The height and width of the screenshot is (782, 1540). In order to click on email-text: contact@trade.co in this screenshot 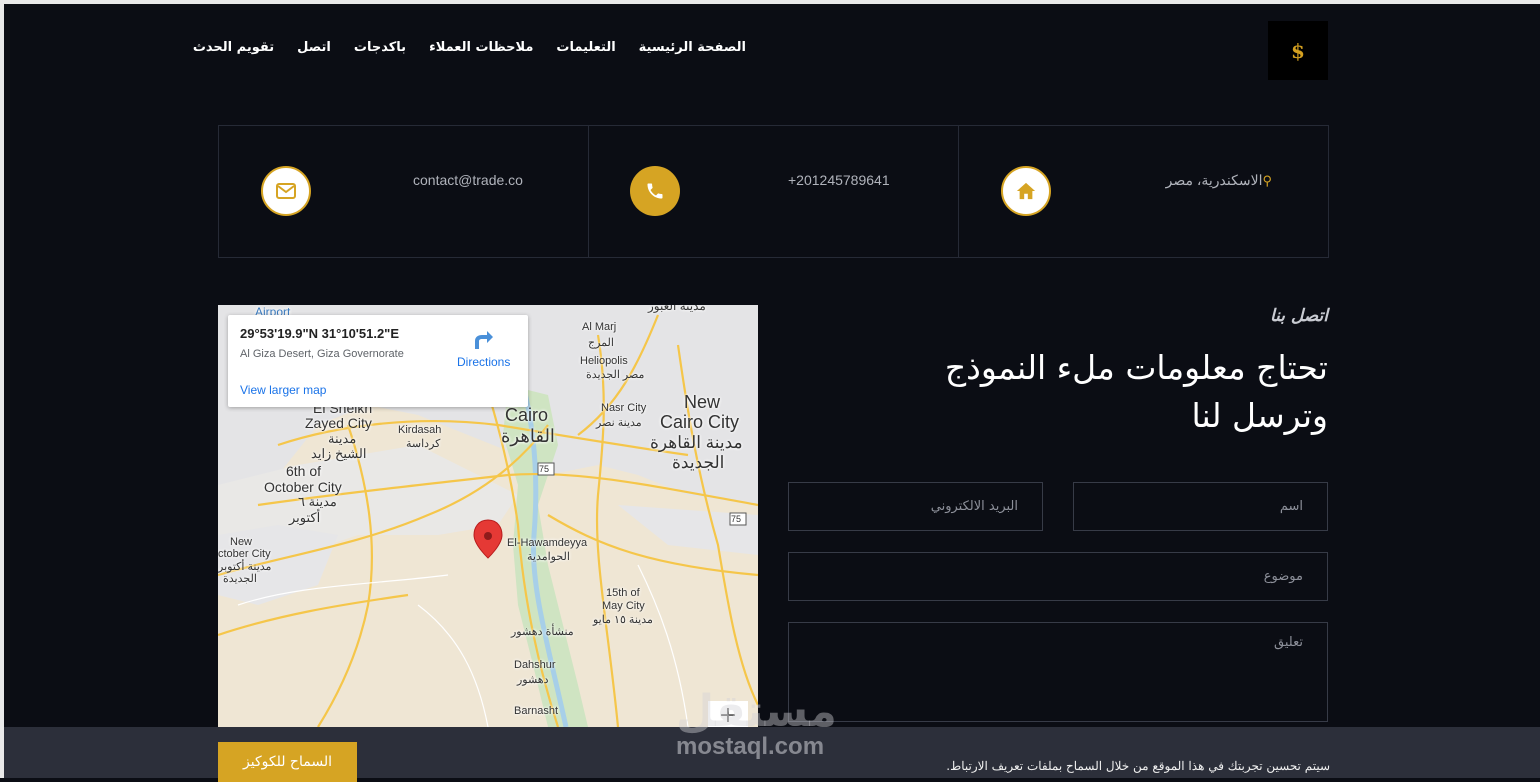, I will do `click(468, 180)`.